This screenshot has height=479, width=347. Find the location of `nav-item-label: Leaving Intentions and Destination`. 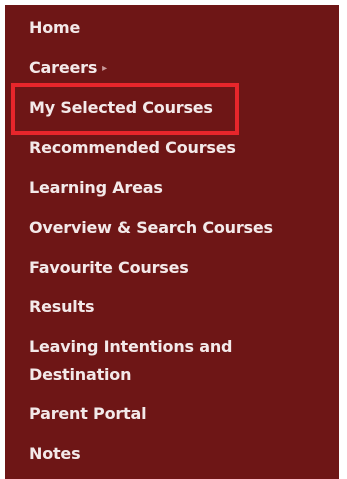

nav-item-label: Leaving Intentions and Destination is located at coordinates (131, 360).